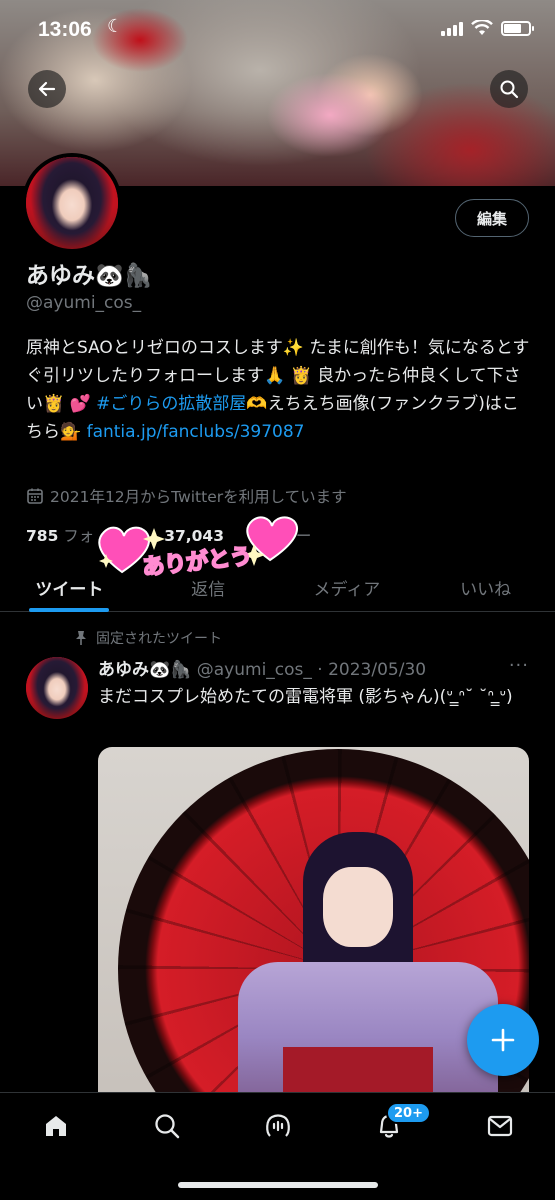 The width and height of the screenshot is (555, 1200). I want to click on arrow-left-icon, so click(47, 89).